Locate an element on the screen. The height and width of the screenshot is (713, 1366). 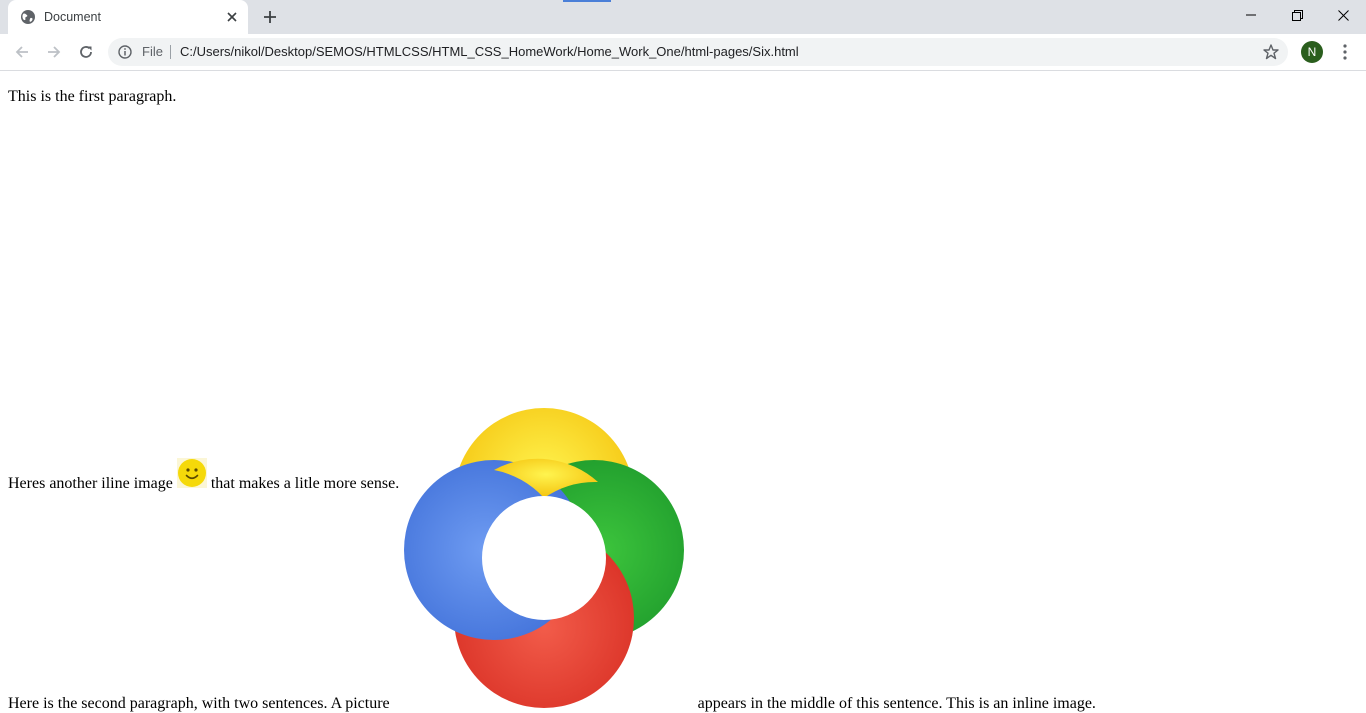
close-icon is located at coordinates (1343, 15).